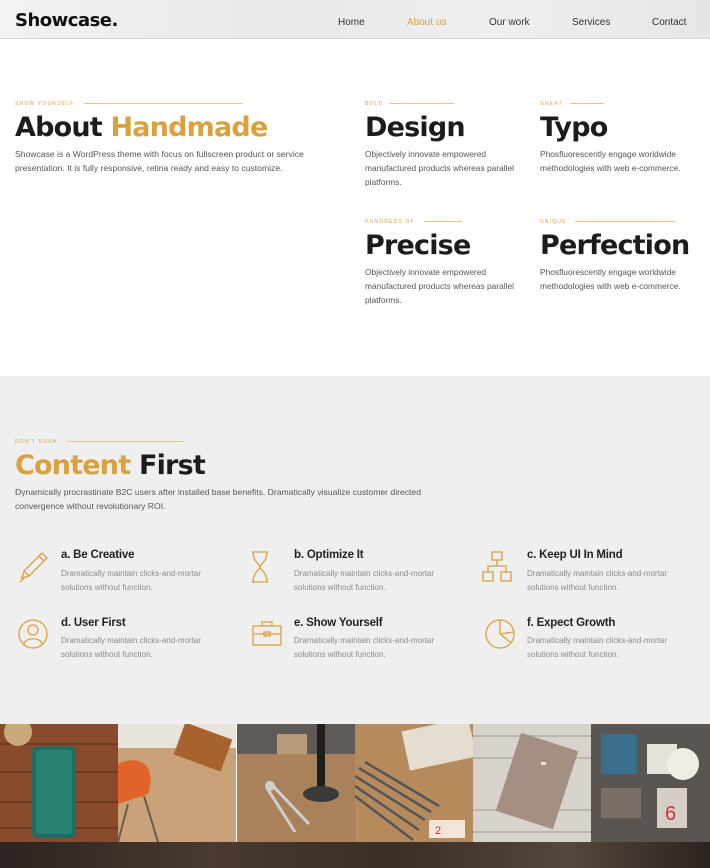 This screenshot has height=868, width=710. What do you see at coordinates (351, 22) in the screenshot?
I see `nav-home: Home` at bounding box center [351, 22].